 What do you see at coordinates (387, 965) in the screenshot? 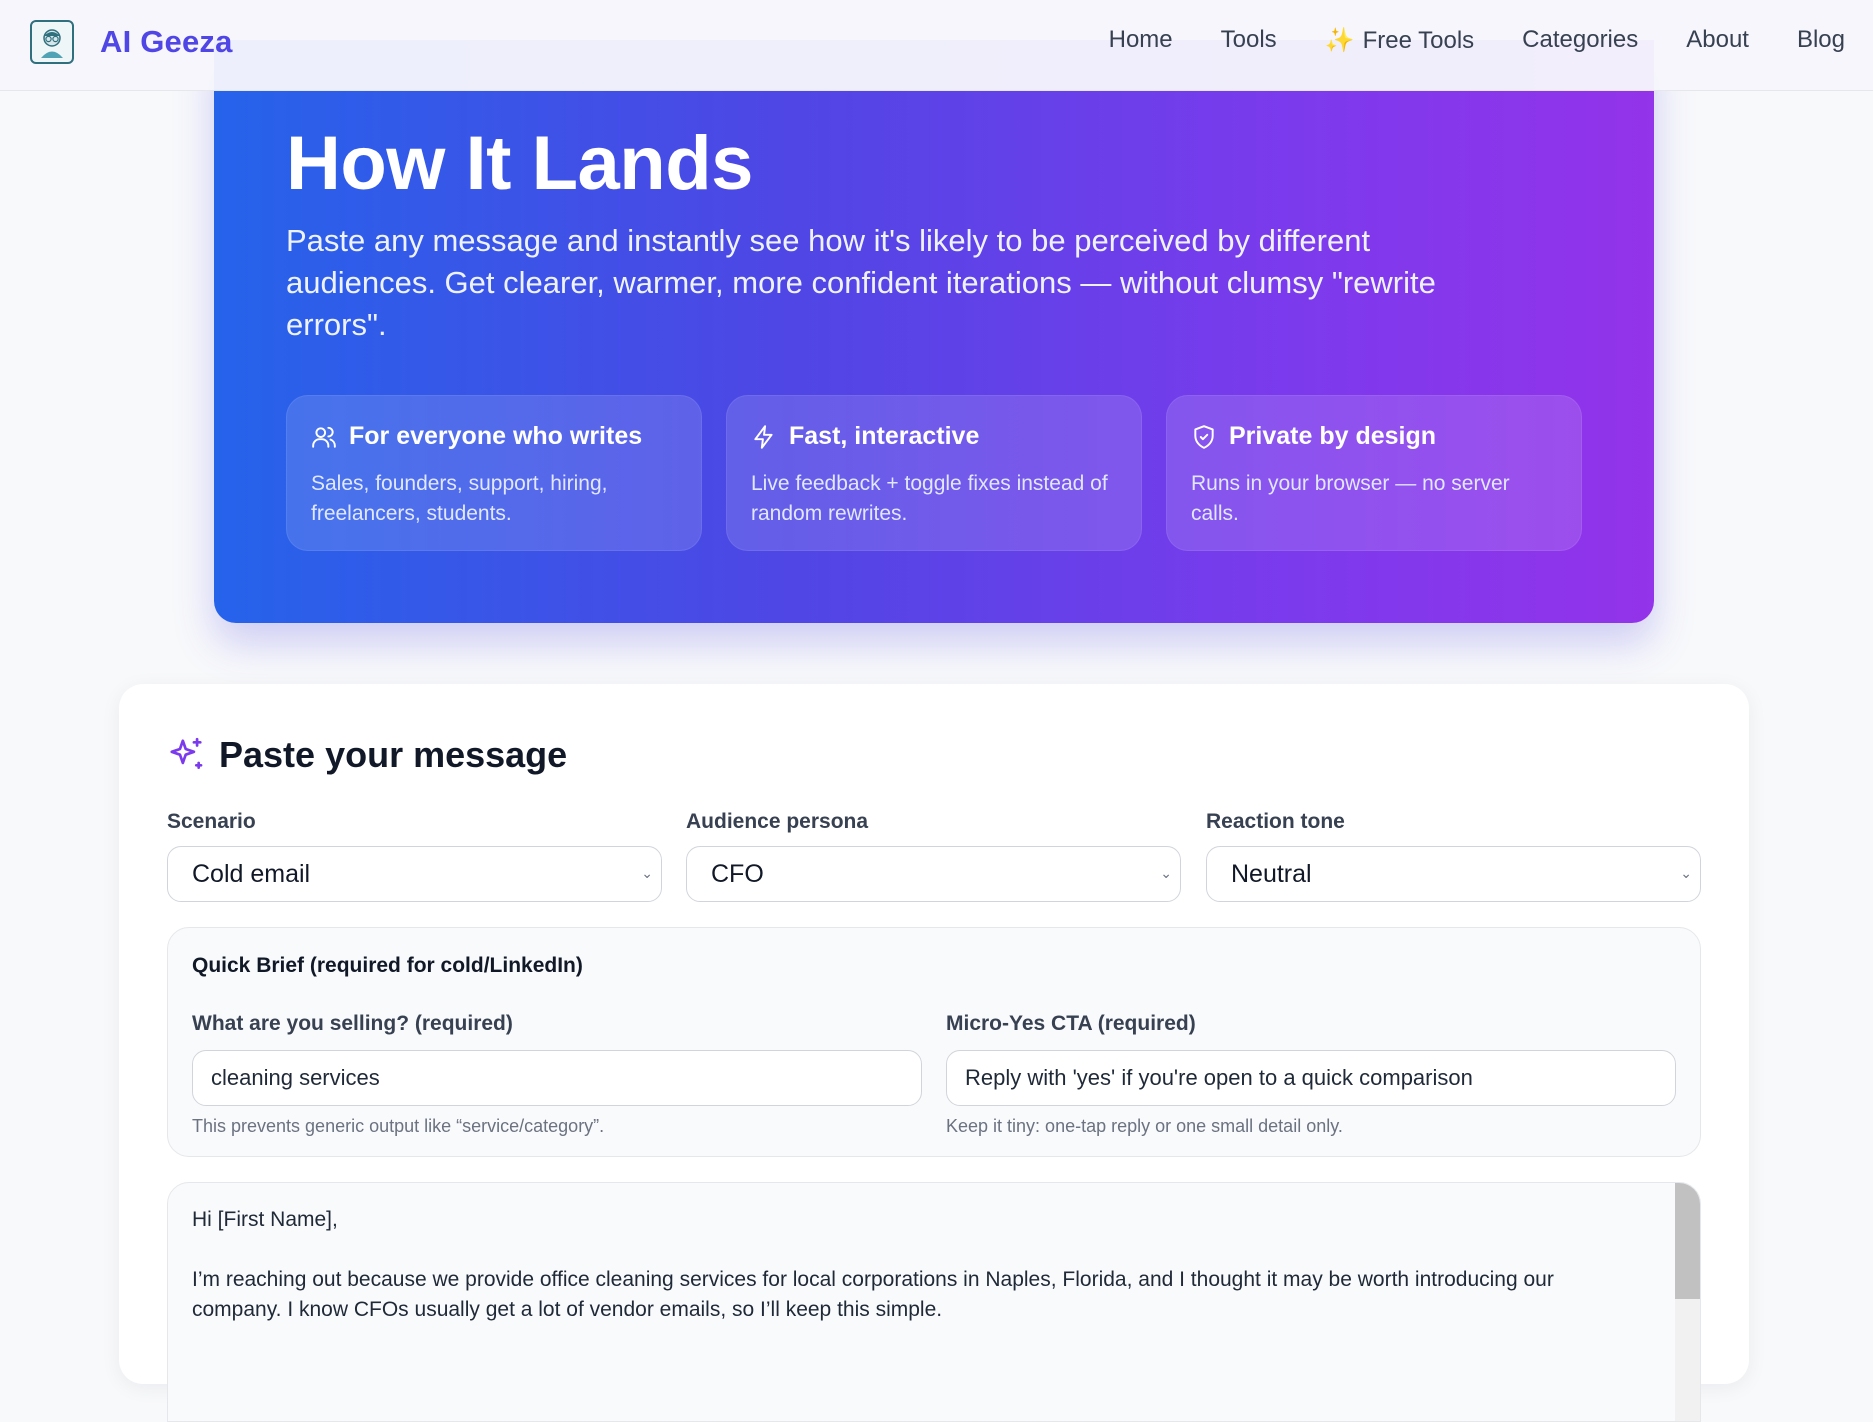
I see `brief-title: Quick Brief (required for cold/LinkedIn)` at bounding box center [387, 965].